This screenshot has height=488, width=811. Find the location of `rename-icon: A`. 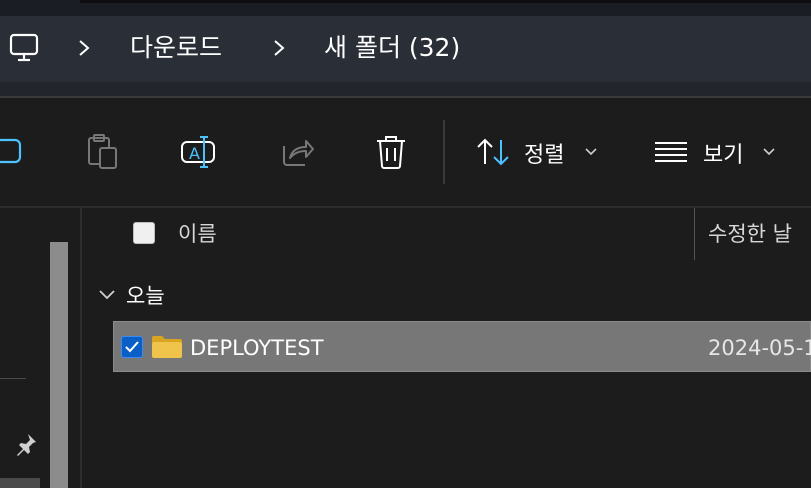

rename-icon: A is located at coordinates (200, 152).